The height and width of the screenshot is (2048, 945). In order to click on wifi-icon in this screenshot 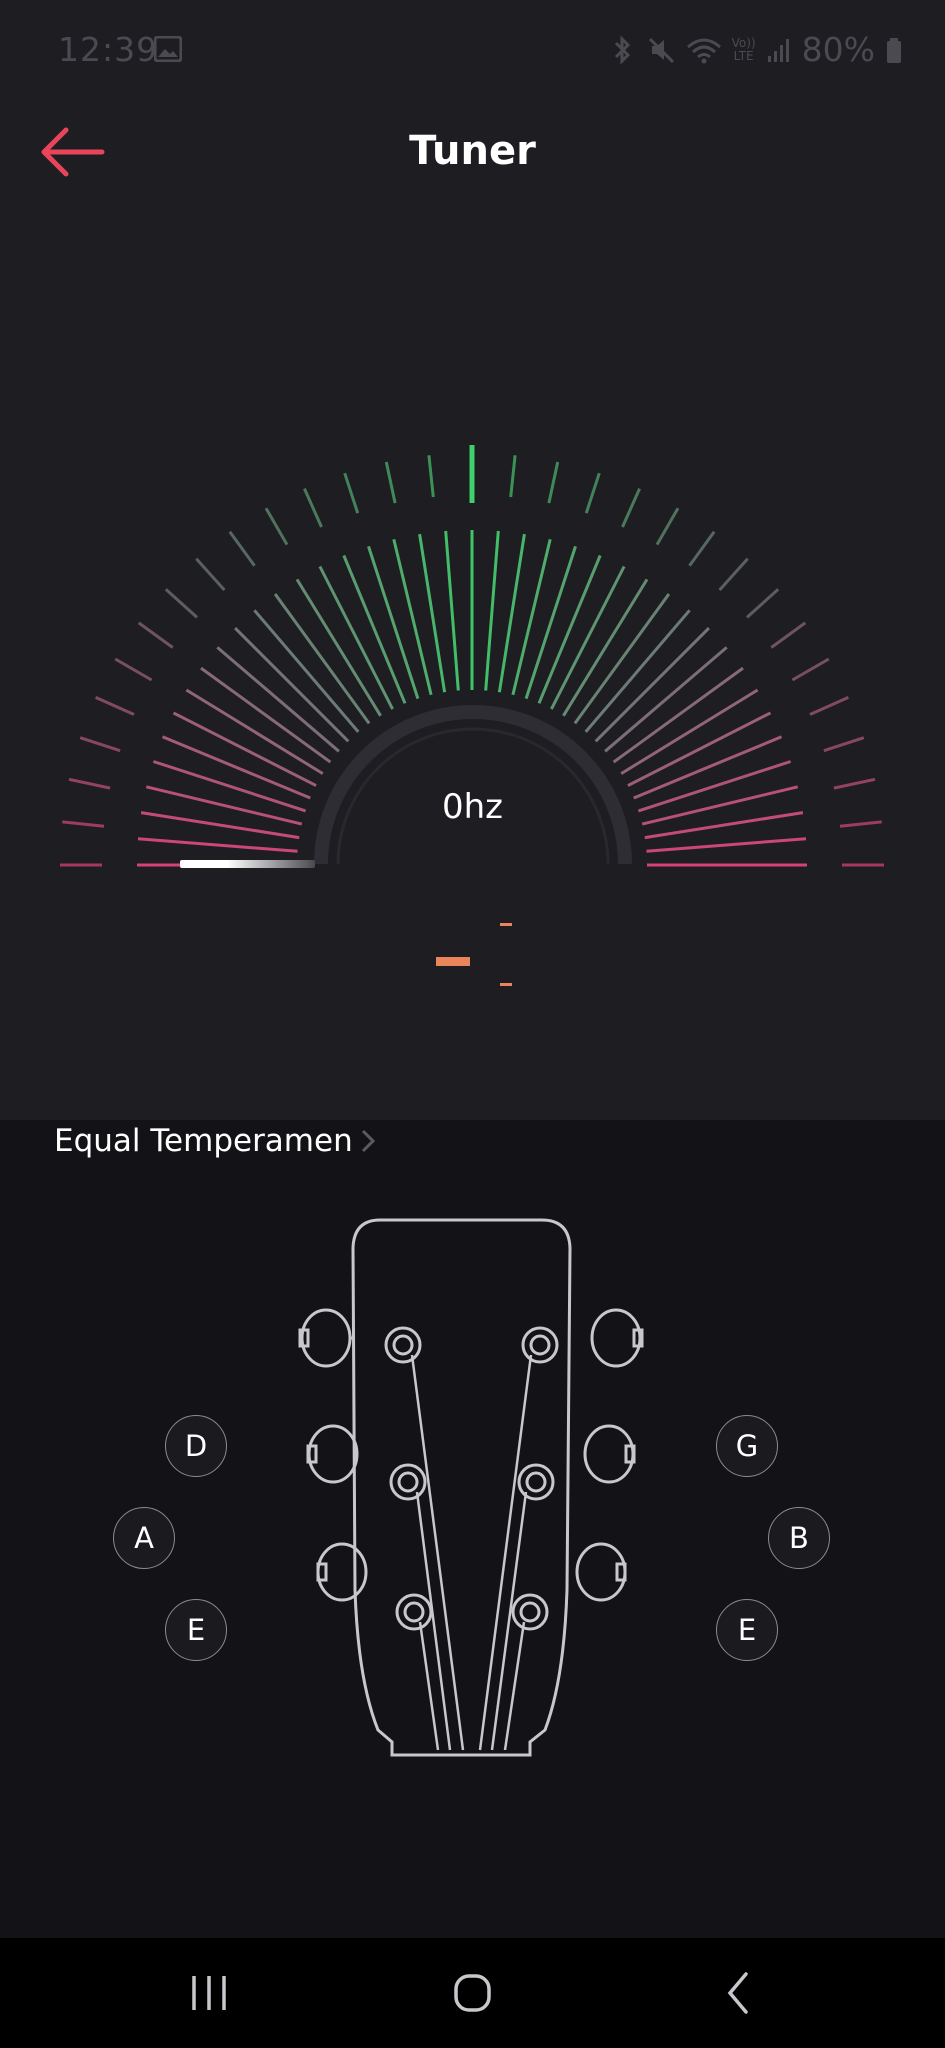, I will do `click(703, 50)`.